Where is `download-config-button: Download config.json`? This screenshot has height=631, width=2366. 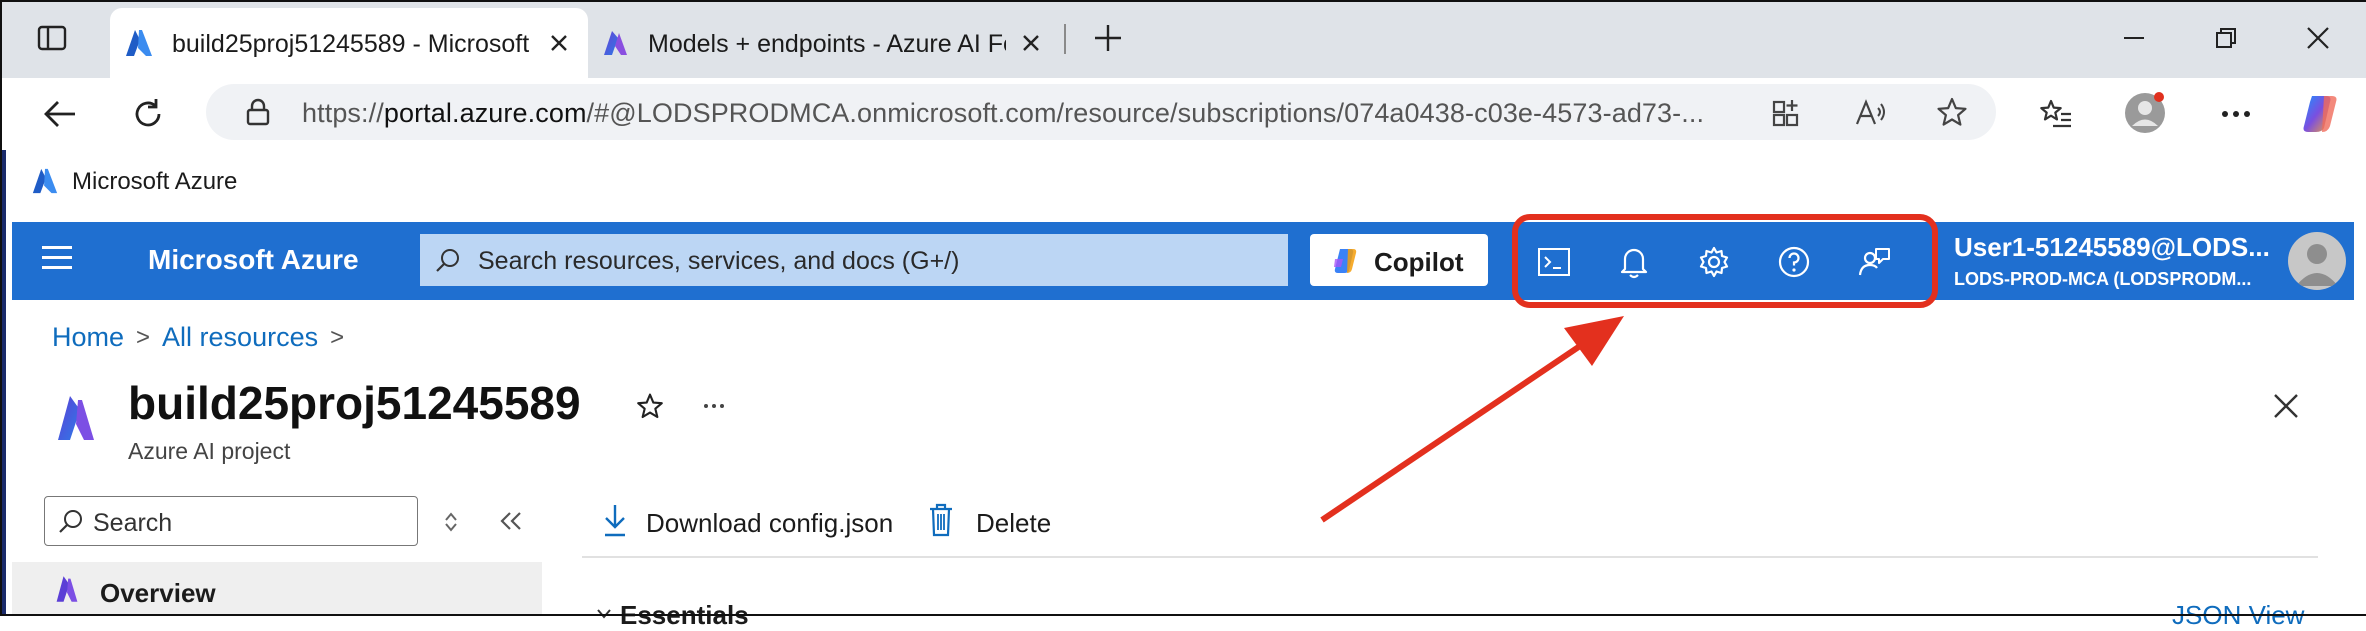 download-config-button: Download config.json is located at coordinates (769, 523).